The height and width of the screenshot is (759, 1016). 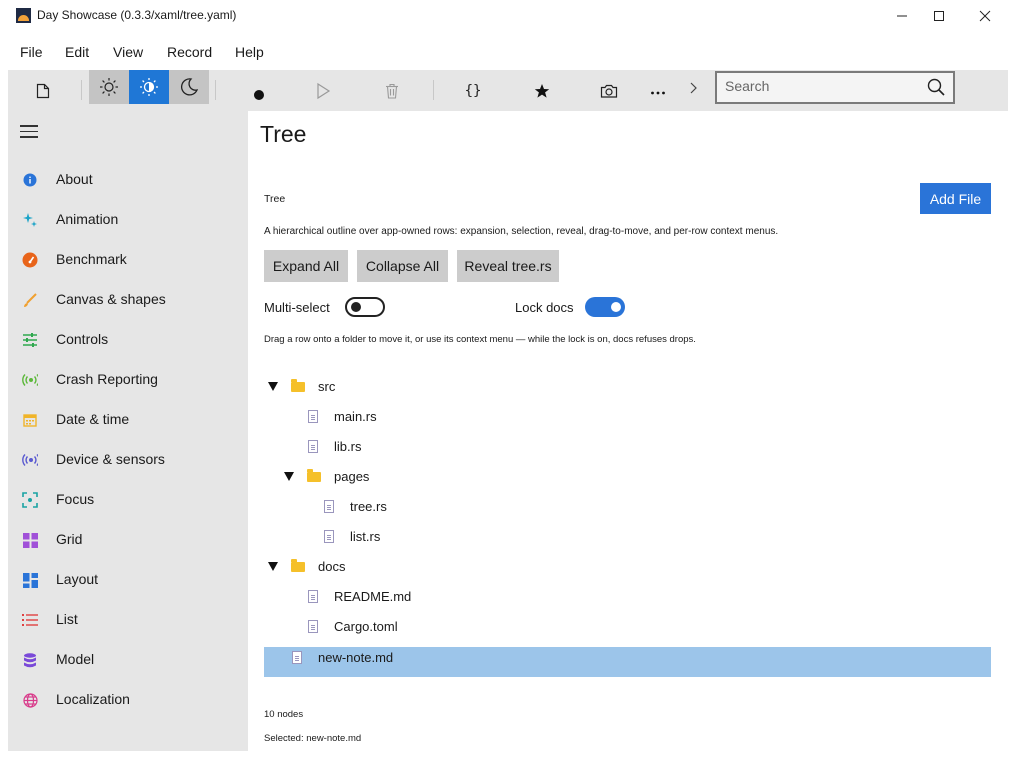 What do you see at coordinates (297, 307) in the screenshot?
I see `multi-select-label: Multi-select` at bounding box center [297, 307].